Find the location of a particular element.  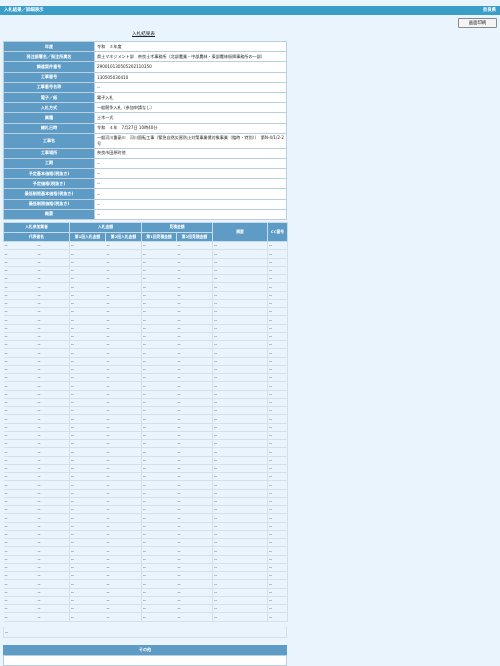

info-row: 工事場所 奈良市田原町他 is located at coordinates (145, 153).